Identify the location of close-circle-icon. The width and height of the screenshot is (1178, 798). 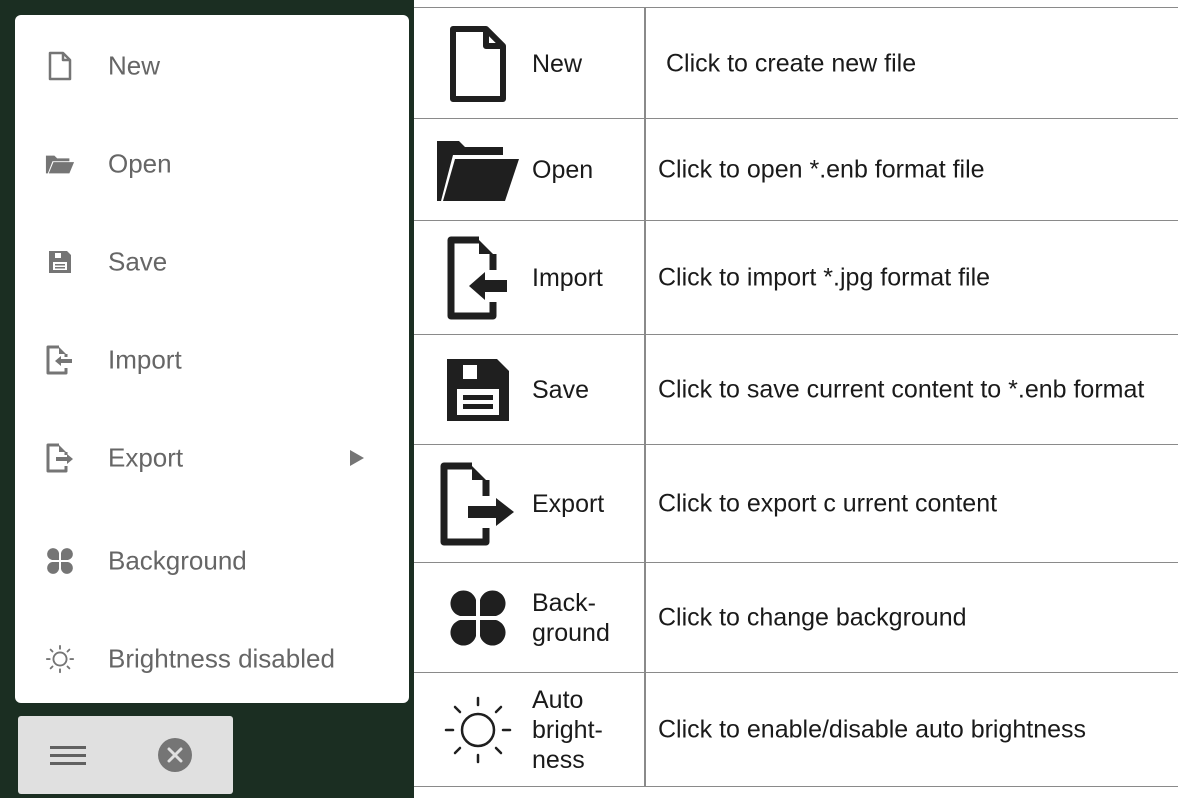
(175, 755).